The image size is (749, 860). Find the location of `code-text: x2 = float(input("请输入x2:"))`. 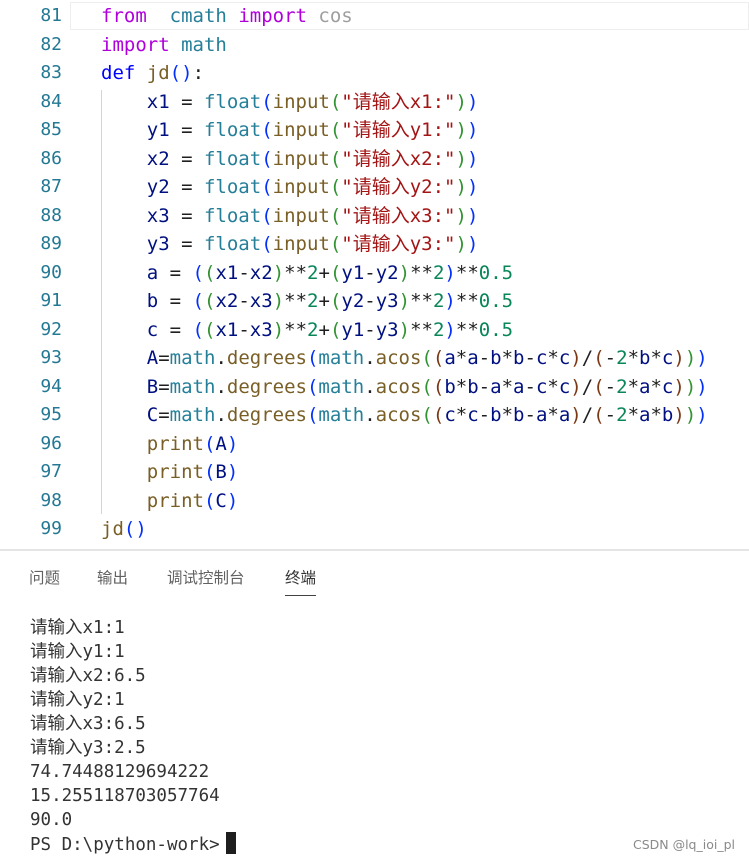

code-text: x2 = float(input("请输入x2:")) is located at coordinates (290, 159).